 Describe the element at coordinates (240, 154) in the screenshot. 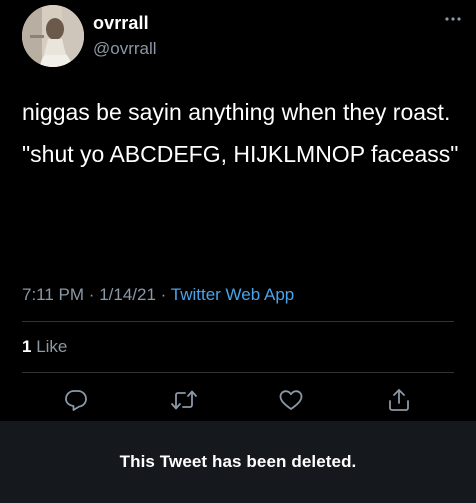

I see `tweet-paragraph: "shut yo ABCDEFG, HIJKLMNOP faceass"` at that location.